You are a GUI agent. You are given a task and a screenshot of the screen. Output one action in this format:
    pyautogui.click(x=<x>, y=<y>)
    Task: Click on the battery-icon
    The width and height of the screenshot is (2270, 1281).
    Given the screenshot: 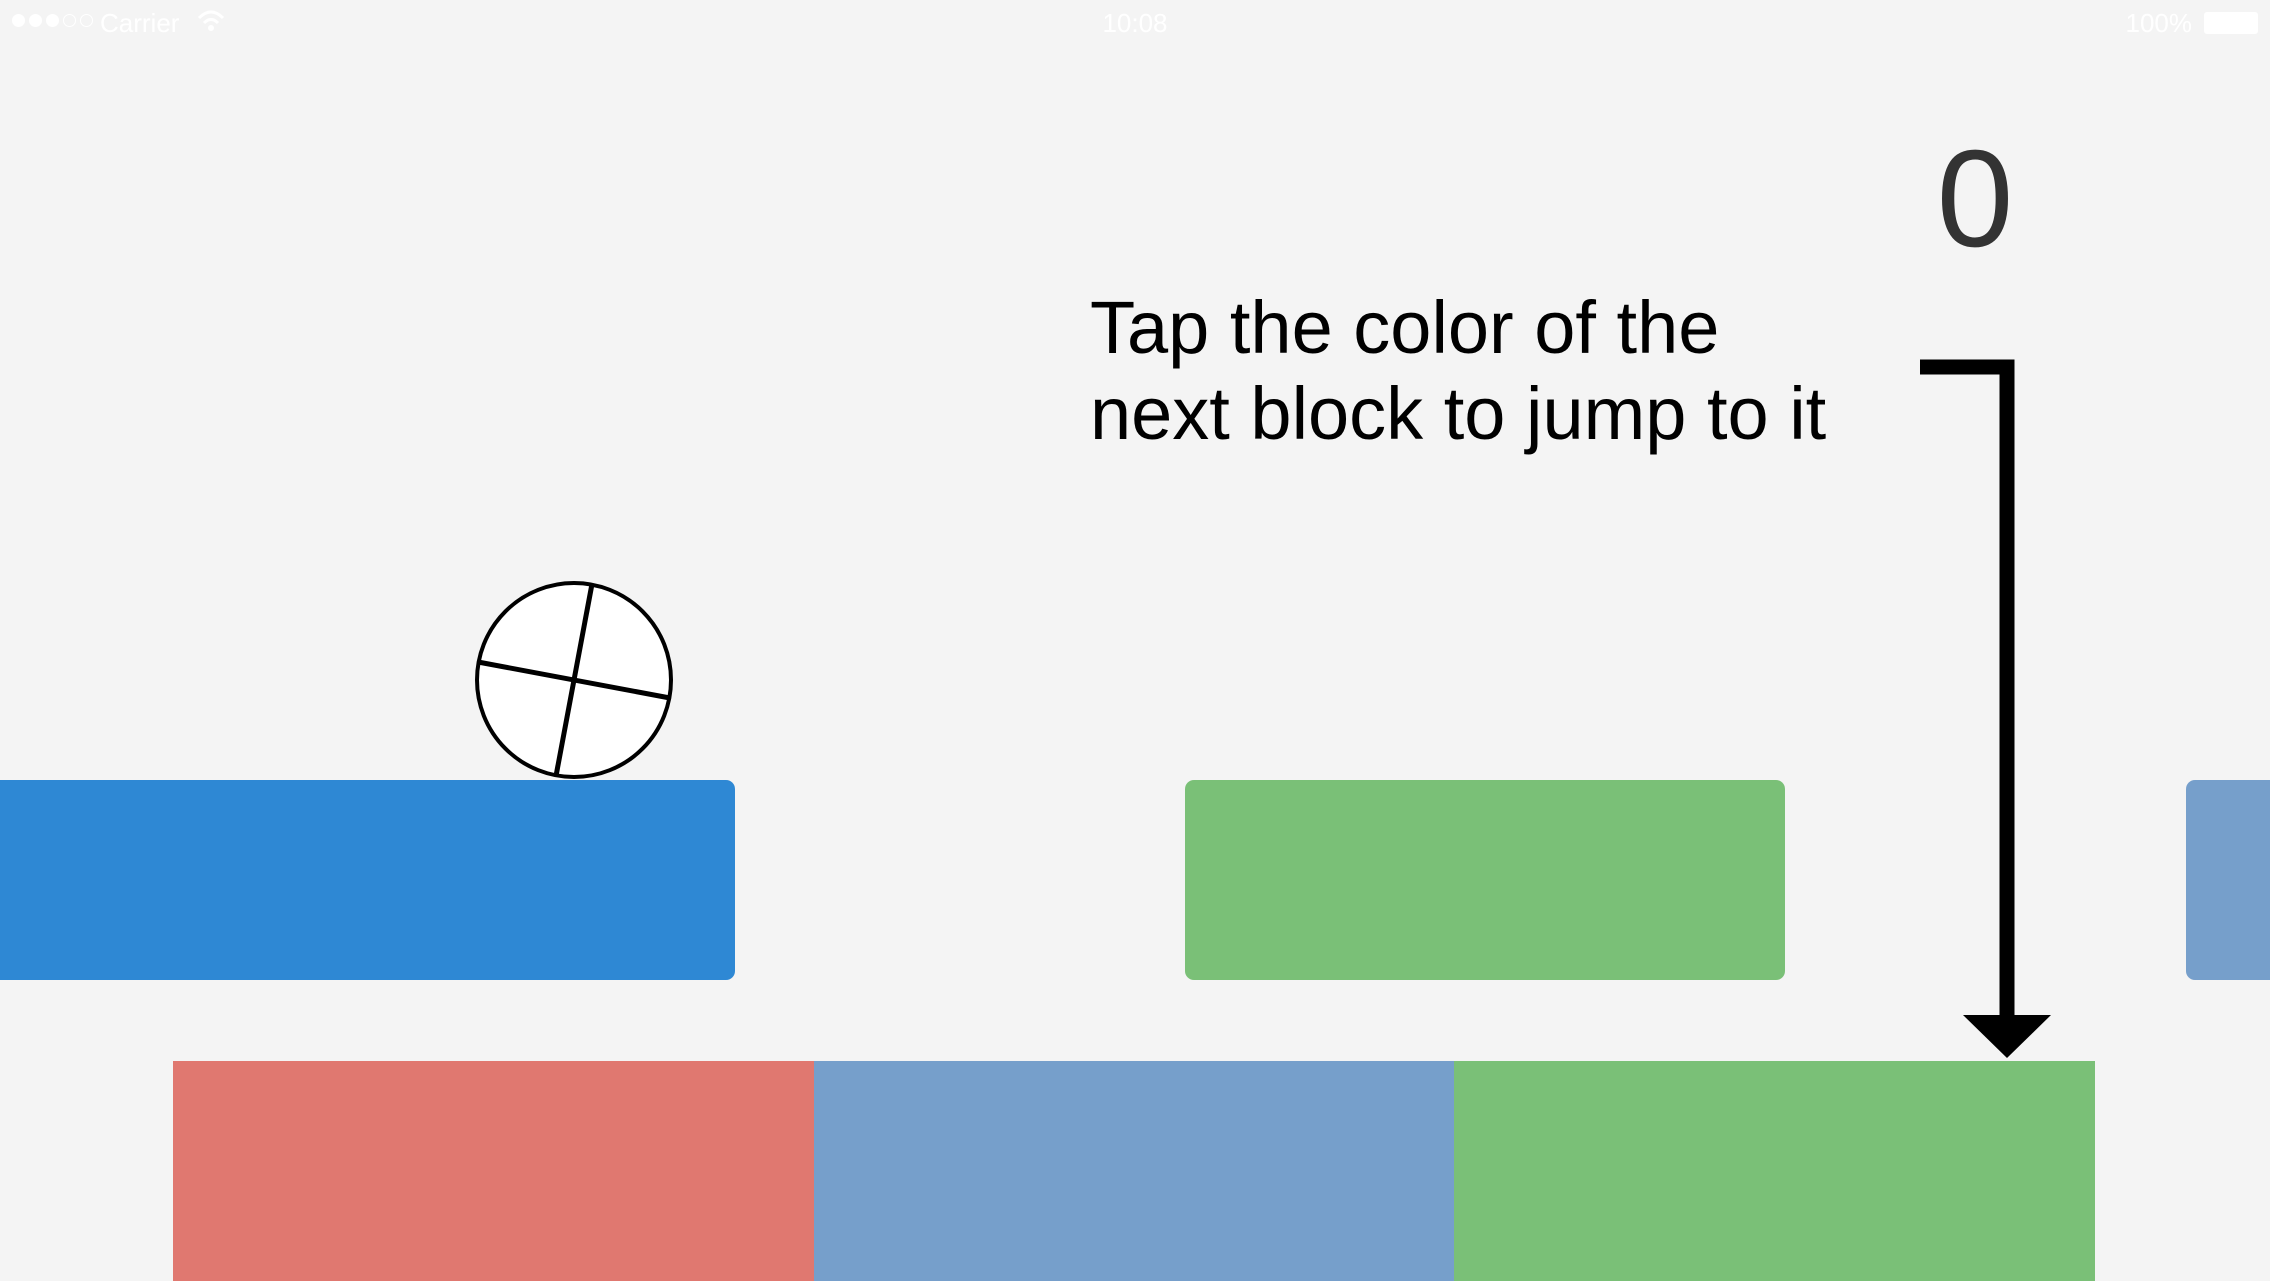 What is the action you would take?
    pyautogui.click(x=2231, y=23)
    